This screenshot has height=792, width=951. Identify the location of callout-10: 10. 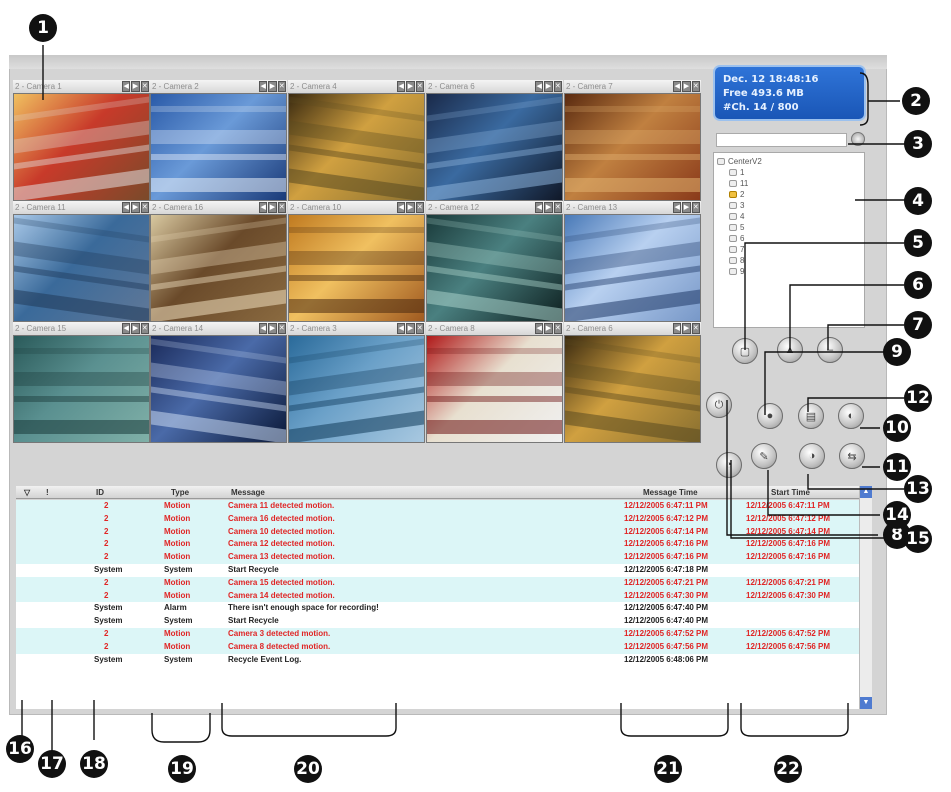
(897, 428).